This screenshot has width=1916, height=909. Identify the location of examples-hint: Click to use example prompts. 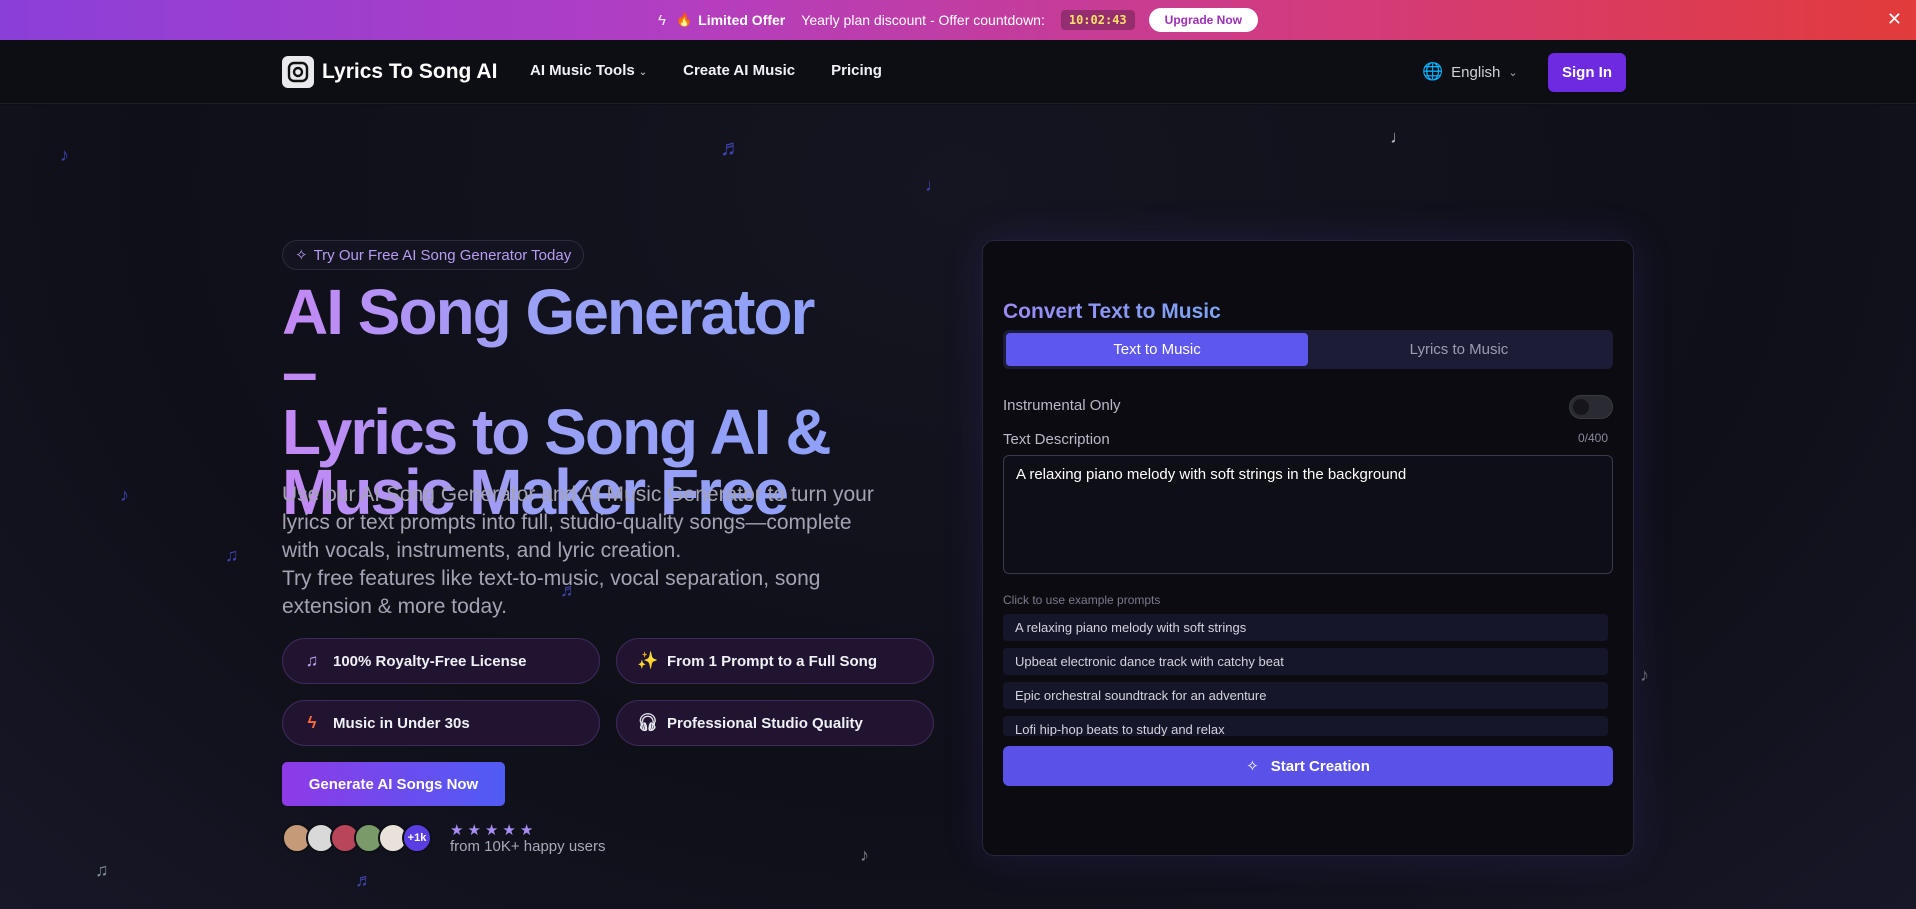
(1082, 600).